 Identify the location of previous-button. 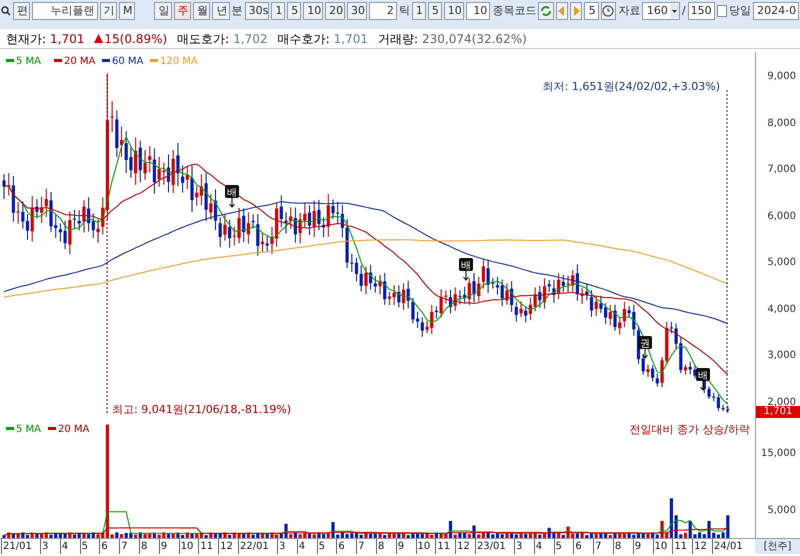
(562, 11).